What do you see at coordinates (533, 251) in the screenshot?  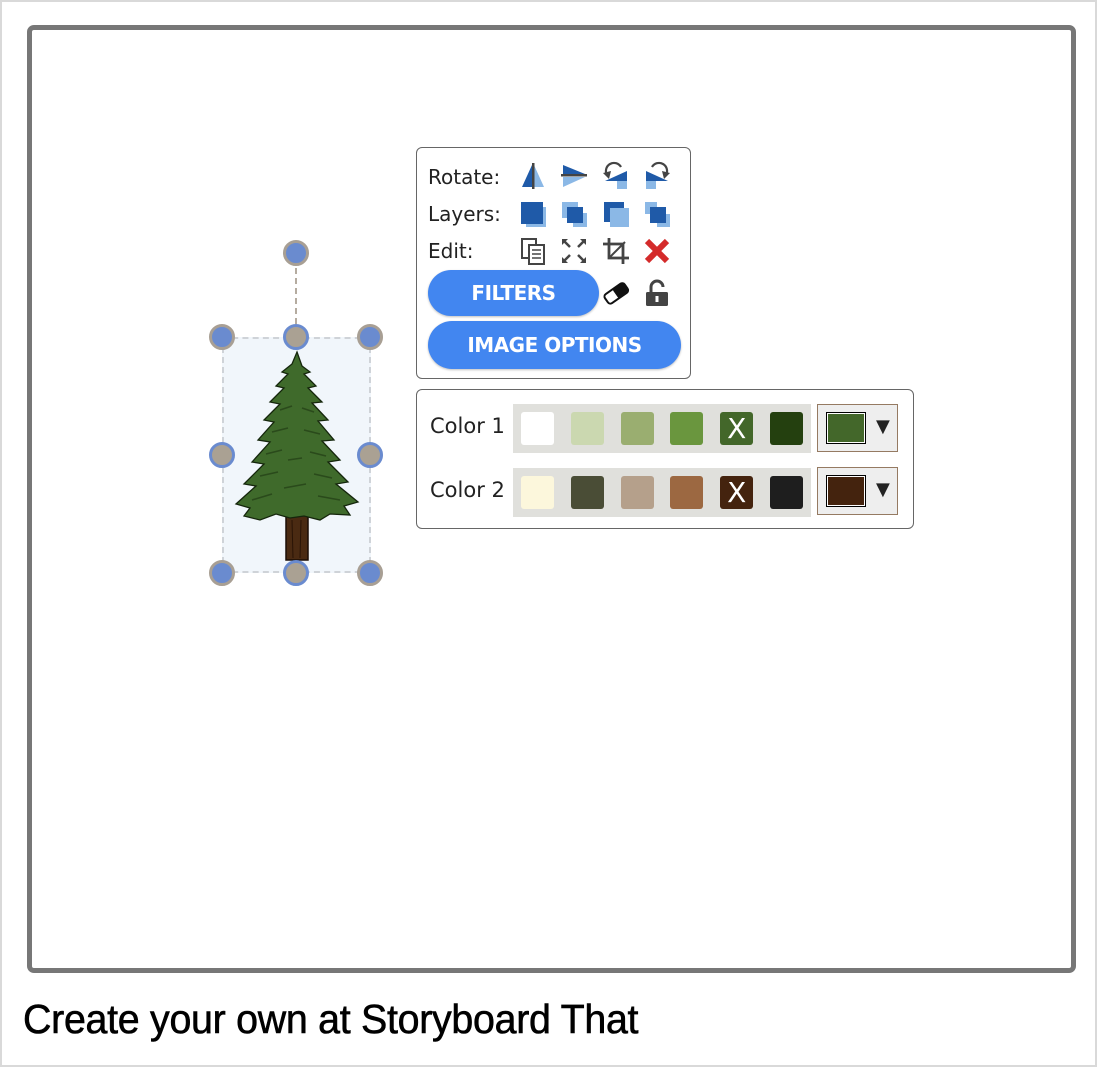 I see `copy-icon` at bounding box center [533, 251].